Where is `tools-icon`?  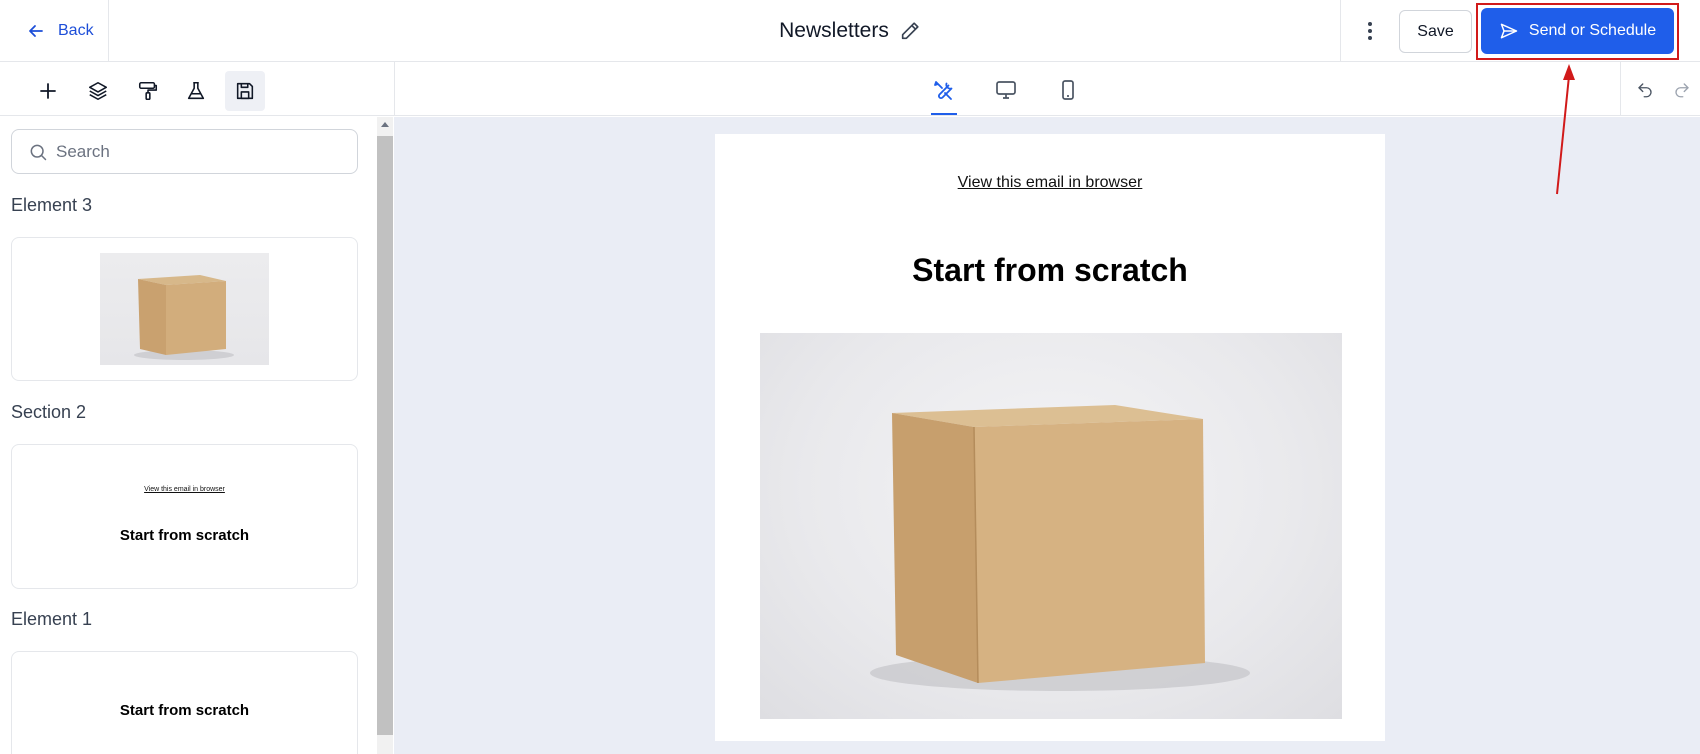
tools-icon is located at coordinates (943, 90).